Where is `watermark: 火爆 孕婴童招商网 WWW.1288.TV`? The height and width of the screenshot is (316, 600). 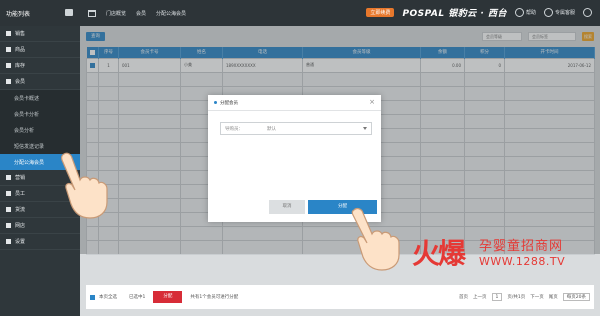 watermark: 火爆 孕婴童招商网 WWW.1288.TV is located at coordinates (506, 252).